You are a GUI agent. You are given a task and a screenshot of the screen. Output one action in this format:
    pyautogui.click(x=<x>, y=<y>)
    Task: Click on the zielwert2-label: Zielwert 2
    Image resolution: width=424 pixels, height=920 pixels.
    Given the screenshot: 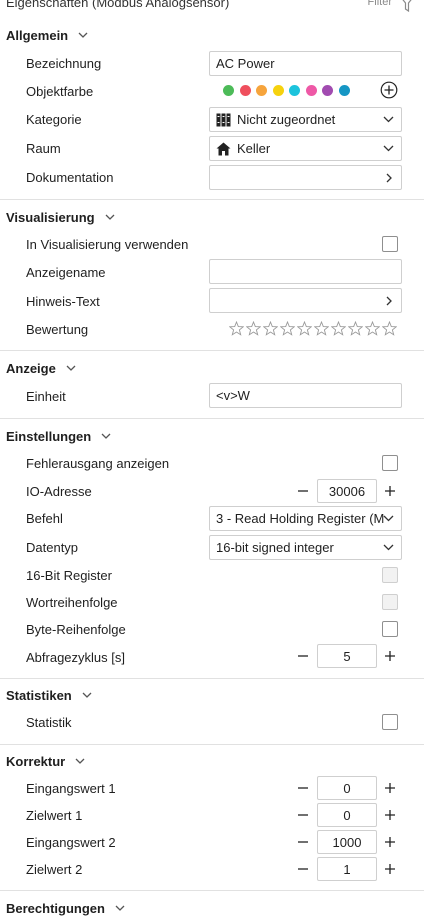 What is the action you would take?
    pyautogui.click(x=54, y=869)
    